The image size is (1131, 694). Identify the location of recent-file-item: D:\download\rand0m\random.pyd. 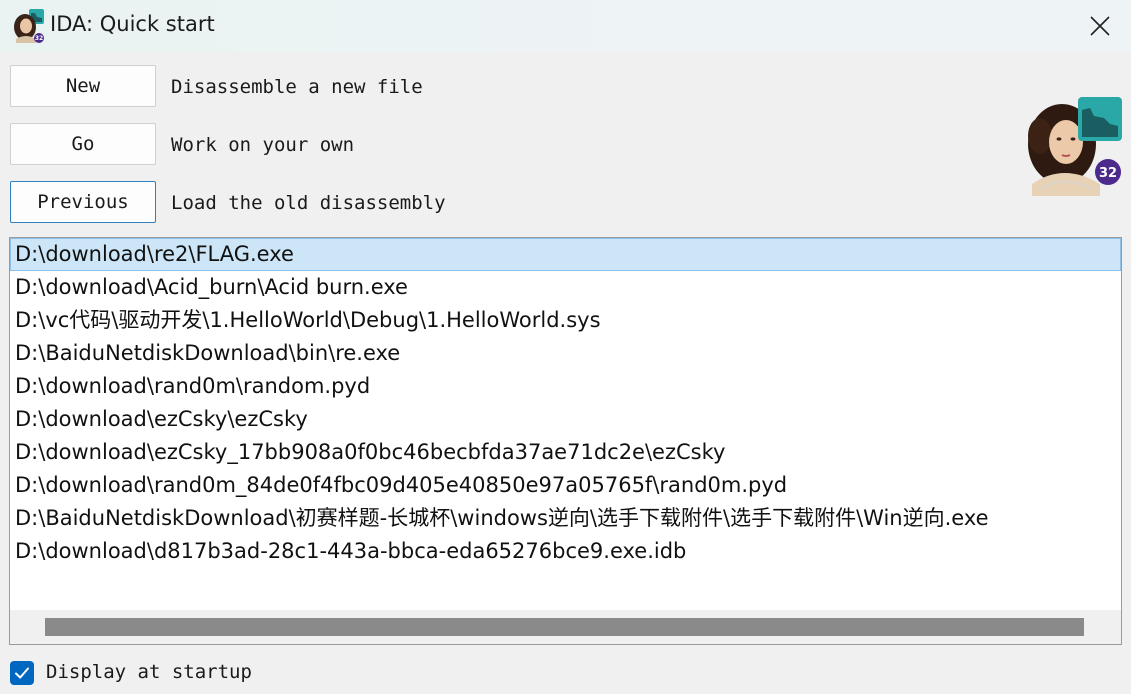
(565, 386).